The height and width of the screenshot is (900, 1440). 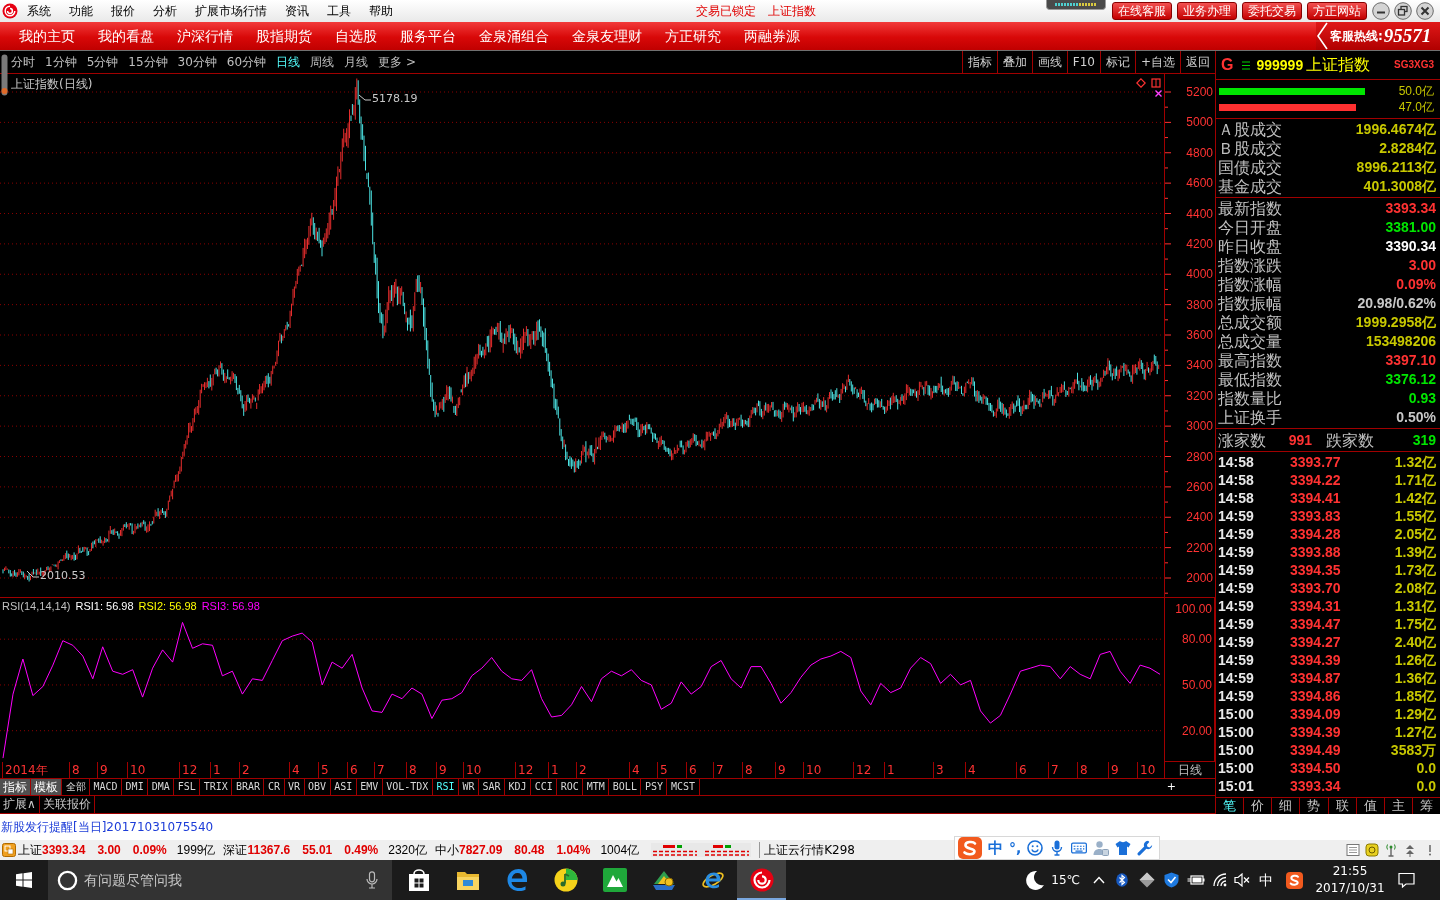 What do you see at coordinates (1294, 880) in the screenshot?
I see `ime-logo-icon` at bounding box center [1294, 880].